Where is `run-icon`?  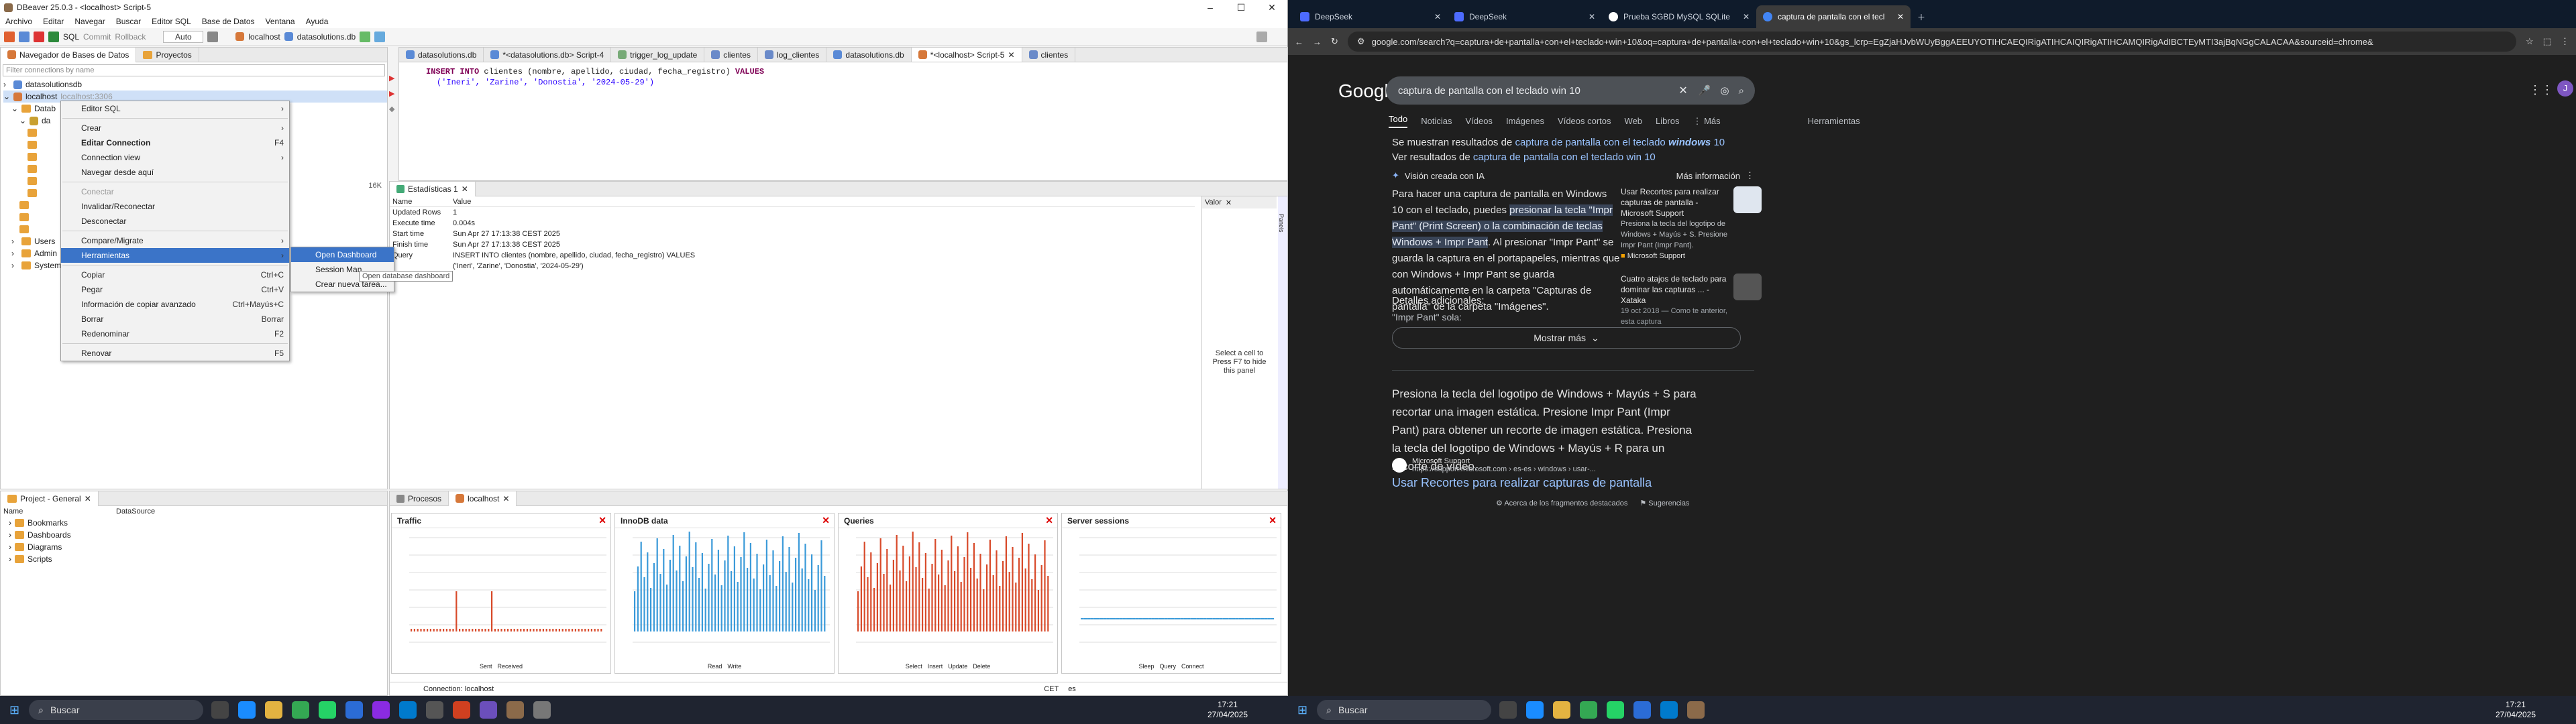
run-icon is located at coordinates (365, 36).